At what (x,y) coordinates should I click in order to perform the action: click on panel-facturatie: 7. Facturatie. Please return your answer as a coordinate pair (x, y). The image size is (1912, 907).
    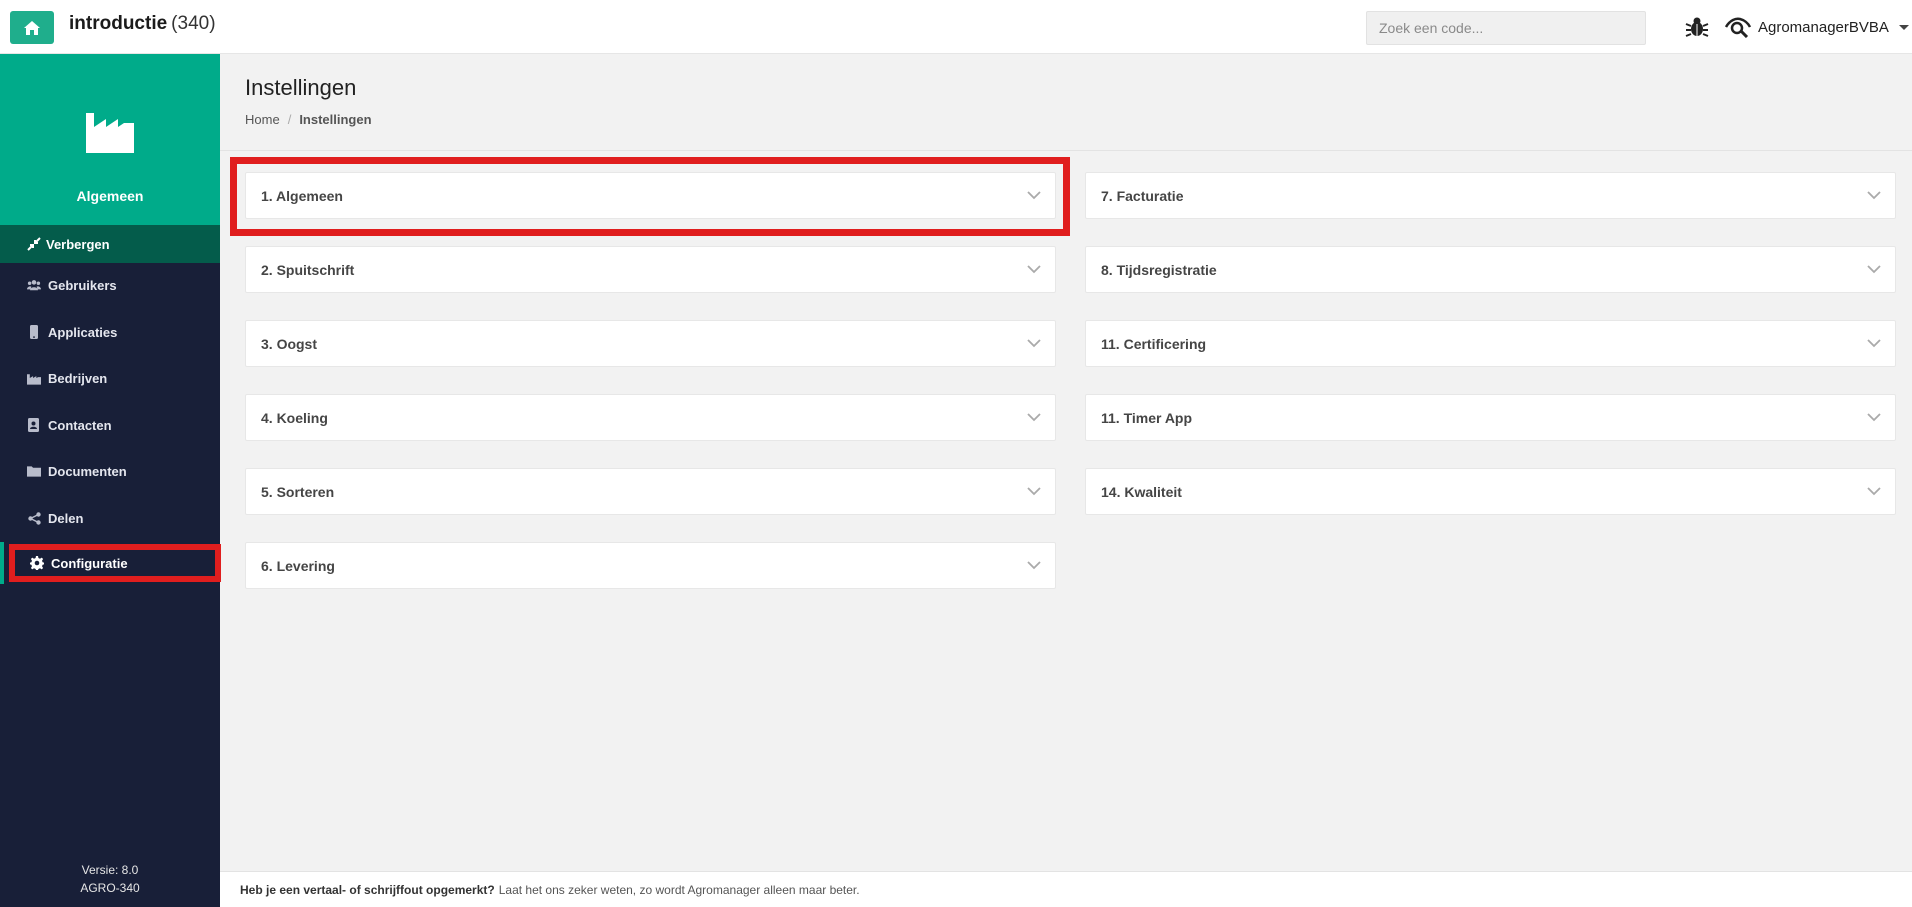
    Looking at the image, I should click on (1490, 195).